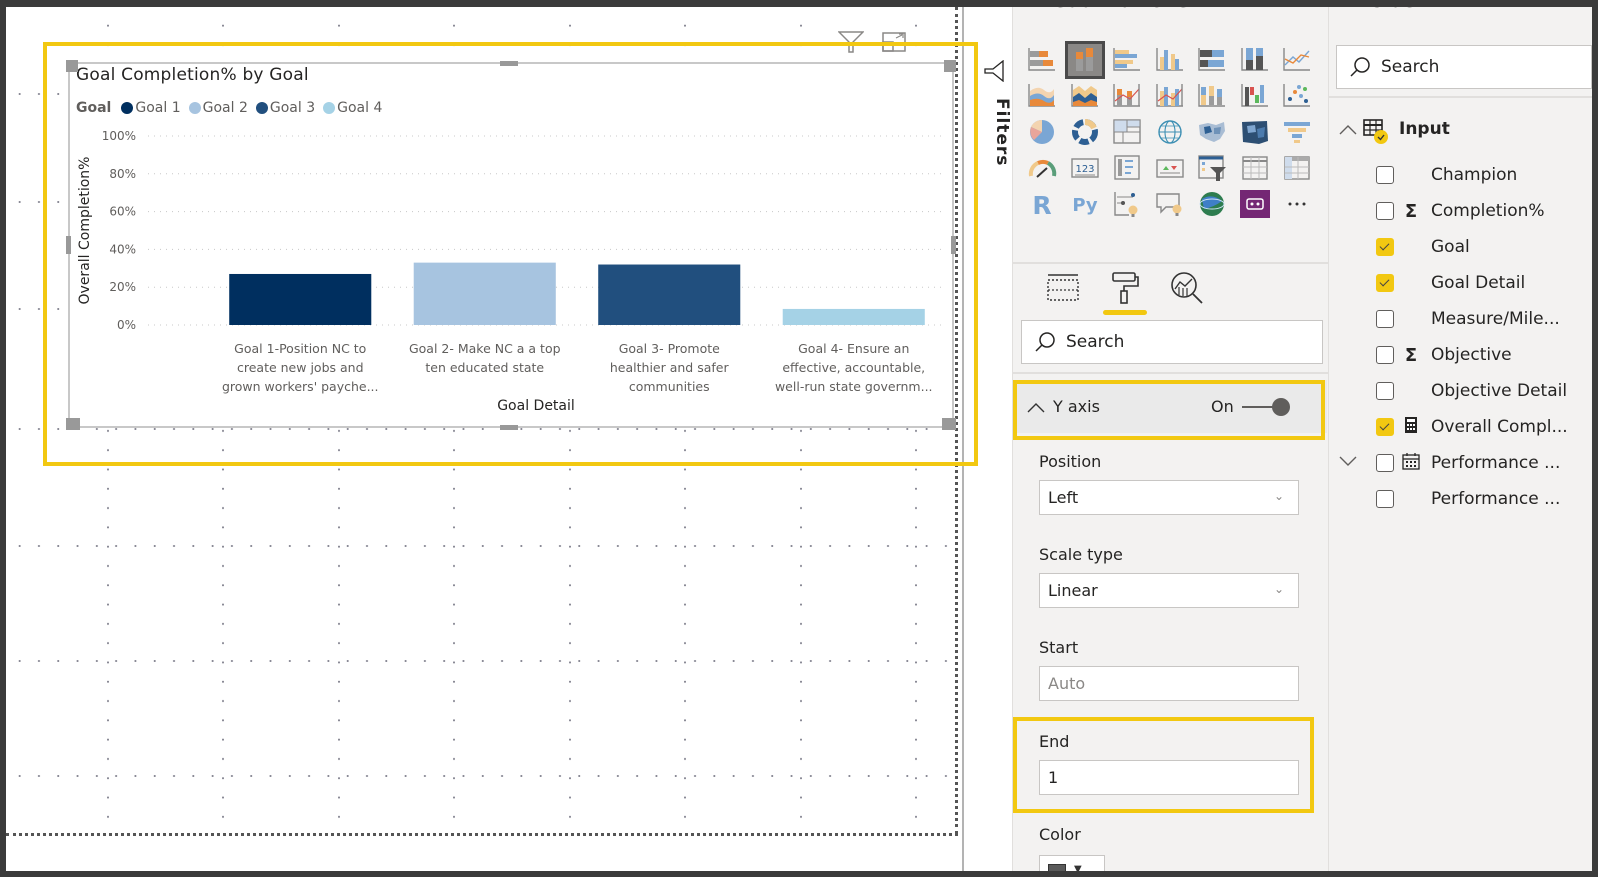 The height and width of the screenshot is (877, 1598). What do you see at coordinates (1212, 204) in the screenshot?
I see `arcgis-map-icon` at bounding box center [1212, 204].